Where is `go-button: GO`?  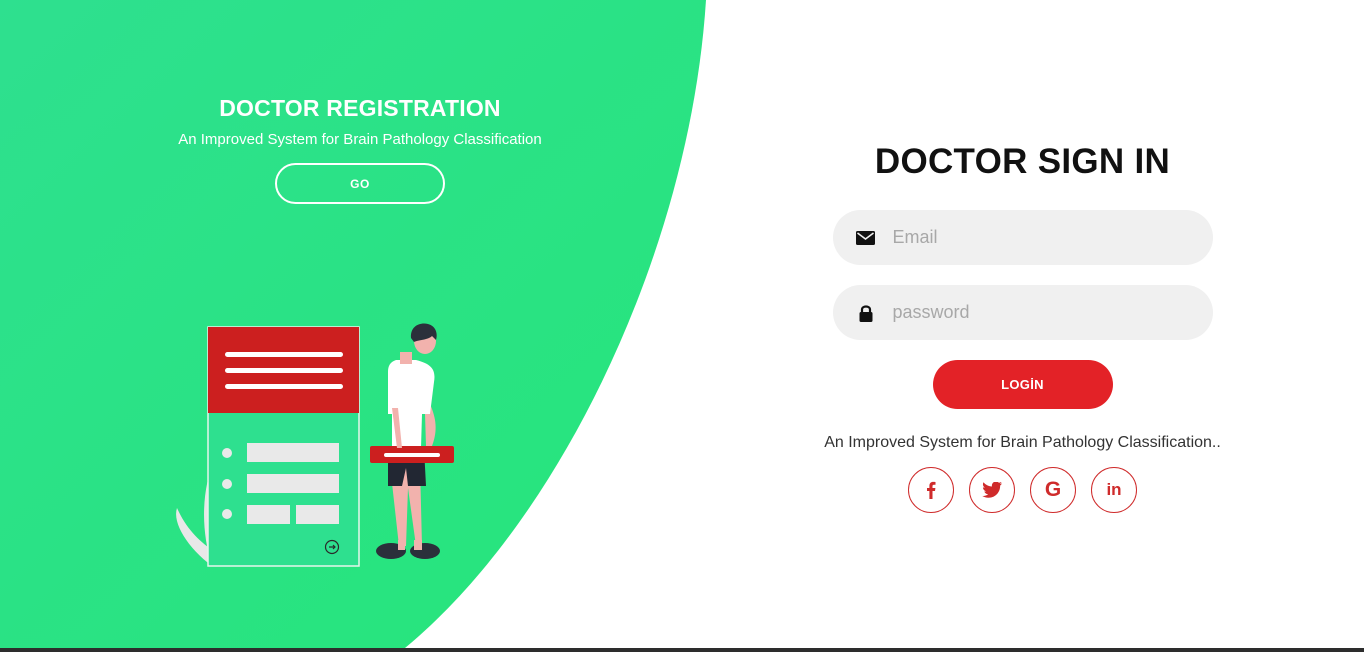
go-button: GO is located at coordinates (360, 183).